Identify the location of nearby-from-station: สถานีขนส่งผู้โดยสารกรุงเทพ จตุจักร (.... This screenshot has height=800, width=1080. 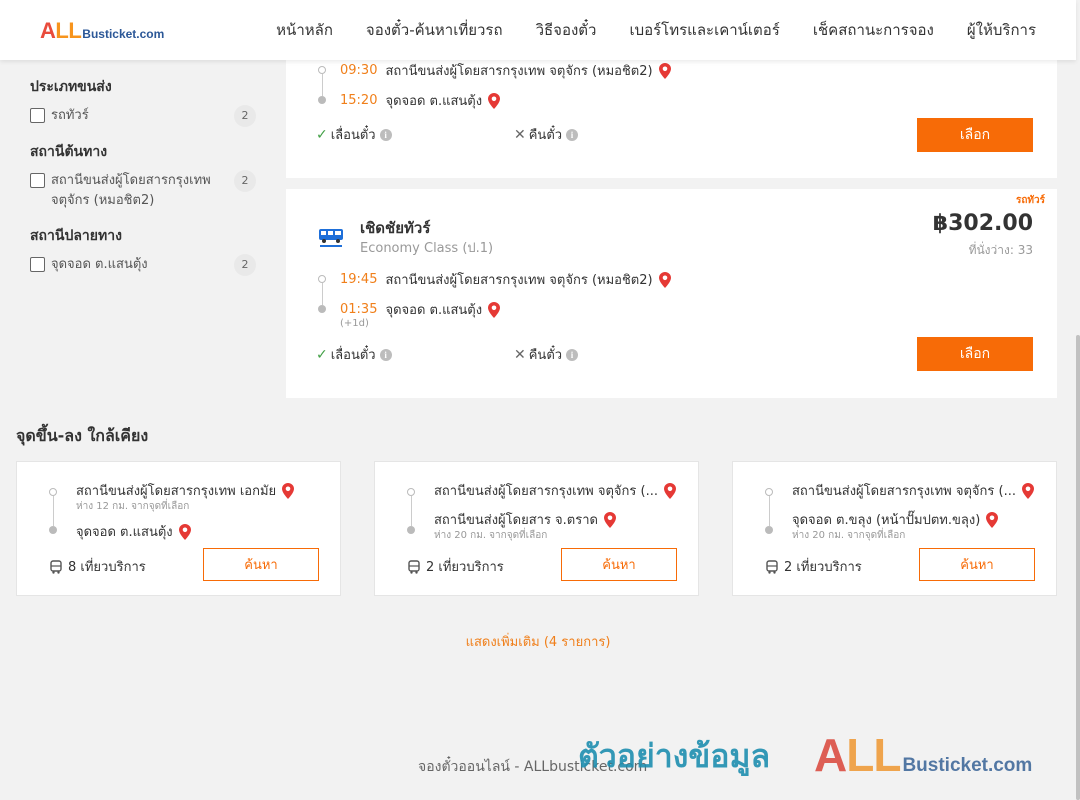
(546, 491).